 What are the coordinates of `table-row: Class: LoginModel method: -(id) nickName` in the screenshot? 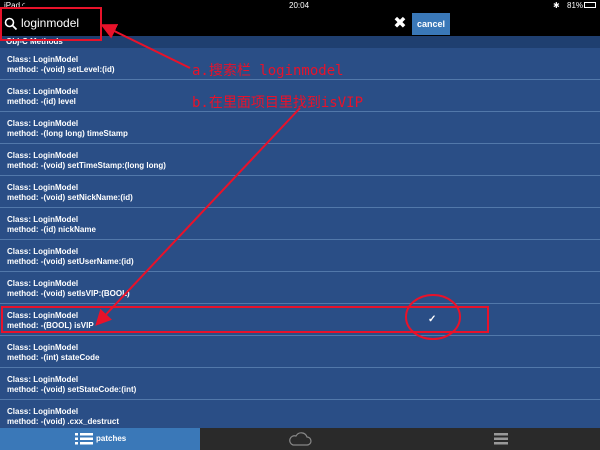 It's located at (300, 224).